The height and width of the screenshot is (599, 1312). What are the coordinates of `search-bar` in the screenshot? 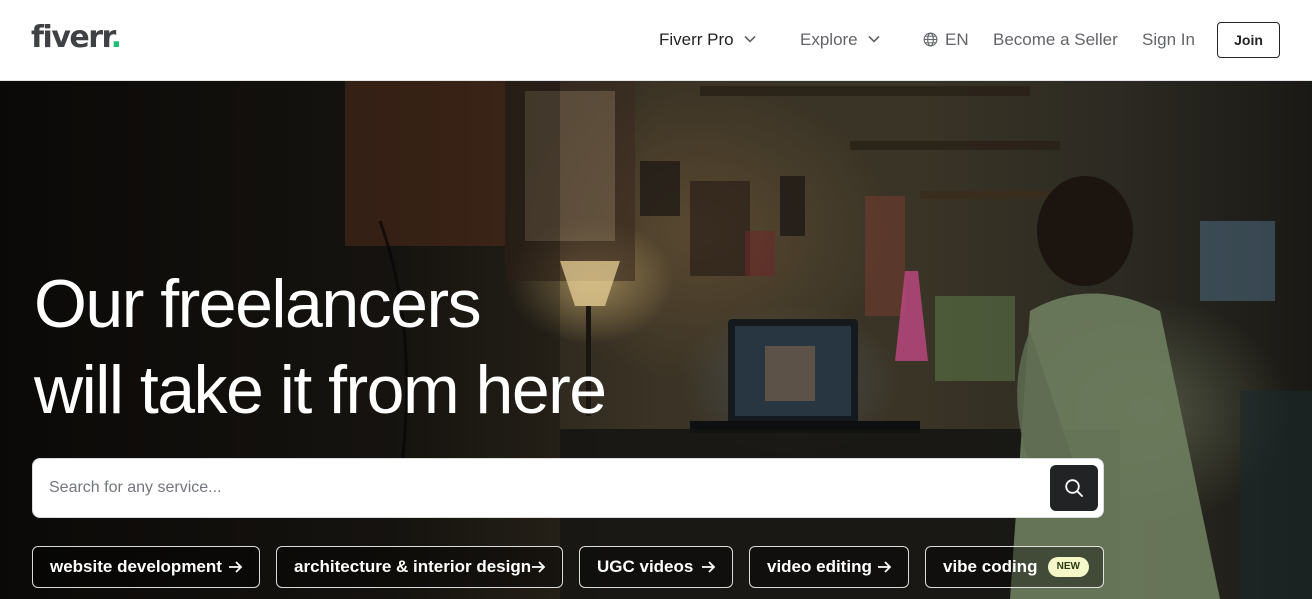 It's located at (568, 488).